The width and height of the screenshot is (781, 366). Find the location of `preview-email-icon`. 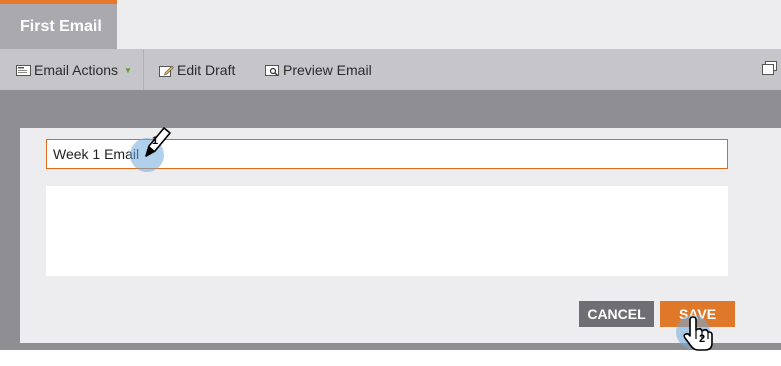

preview-email-icon is located at coordinates (272, 70).